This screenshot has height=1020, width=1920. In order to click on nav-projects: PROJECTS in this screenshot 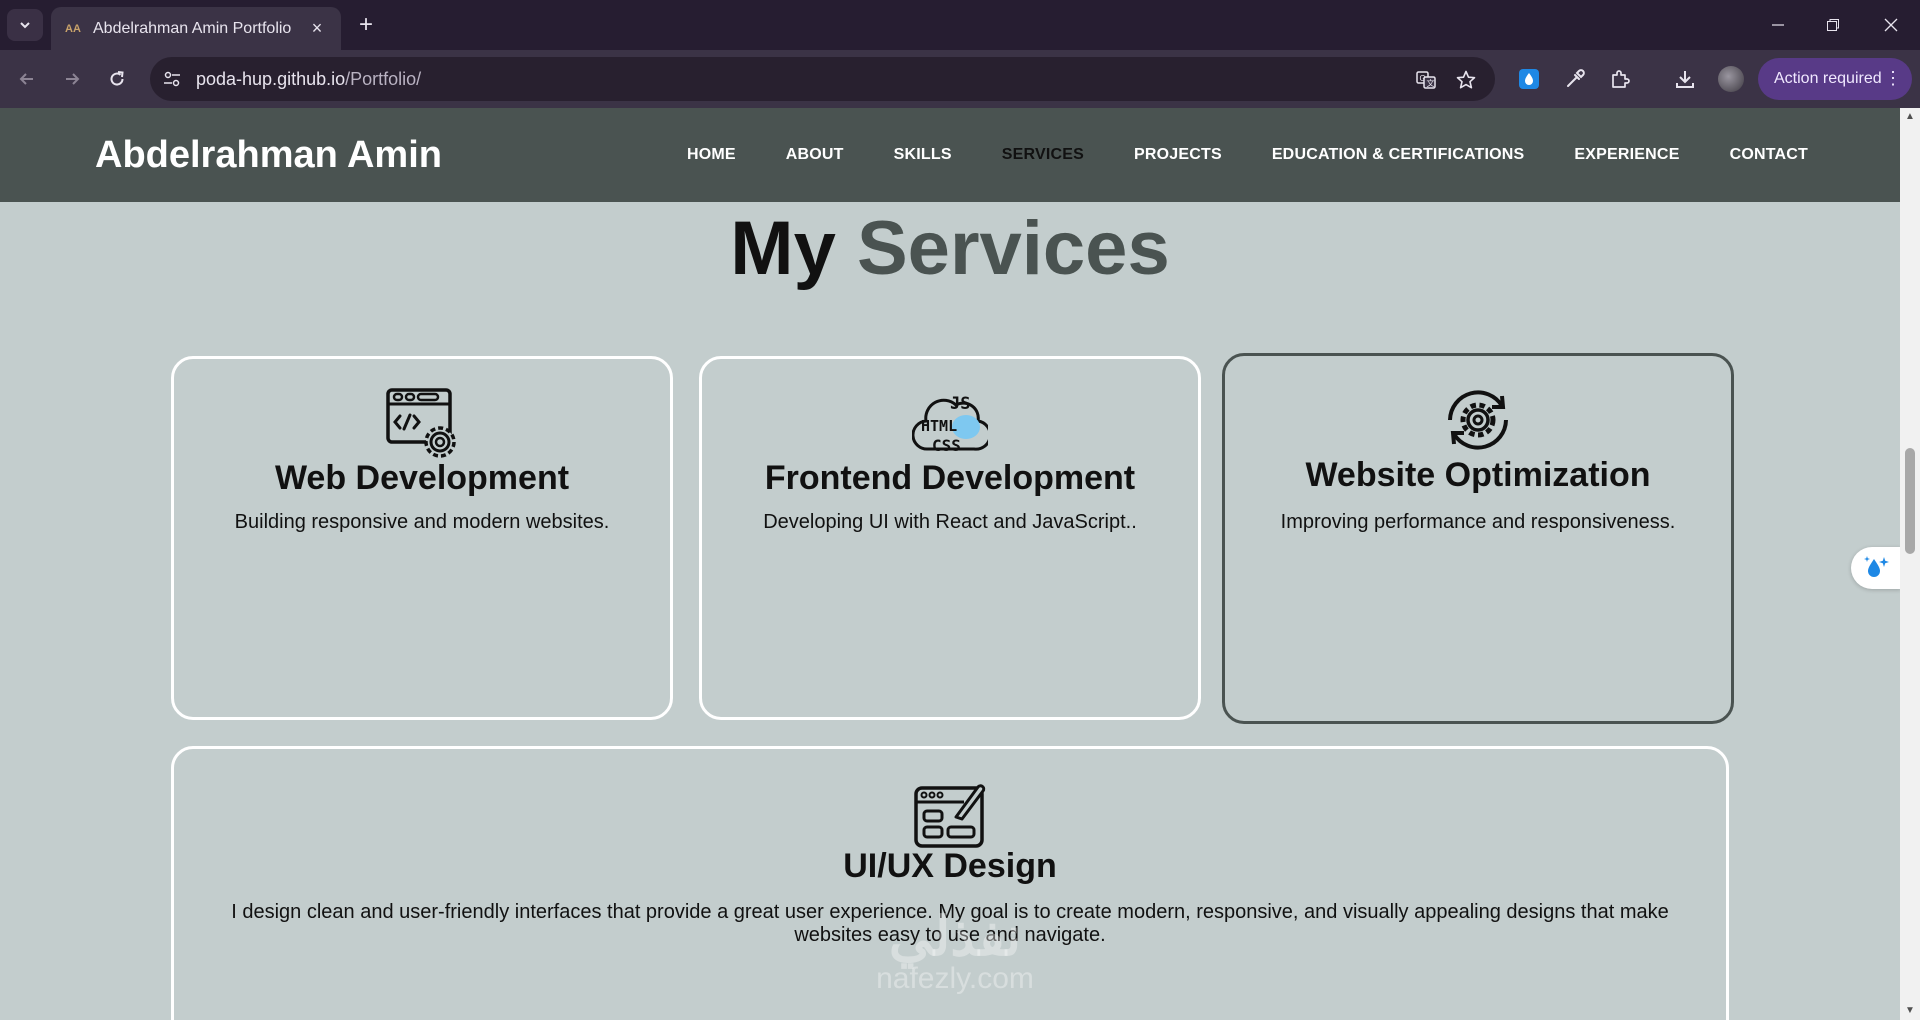, I will do `click(1178, 155)`.